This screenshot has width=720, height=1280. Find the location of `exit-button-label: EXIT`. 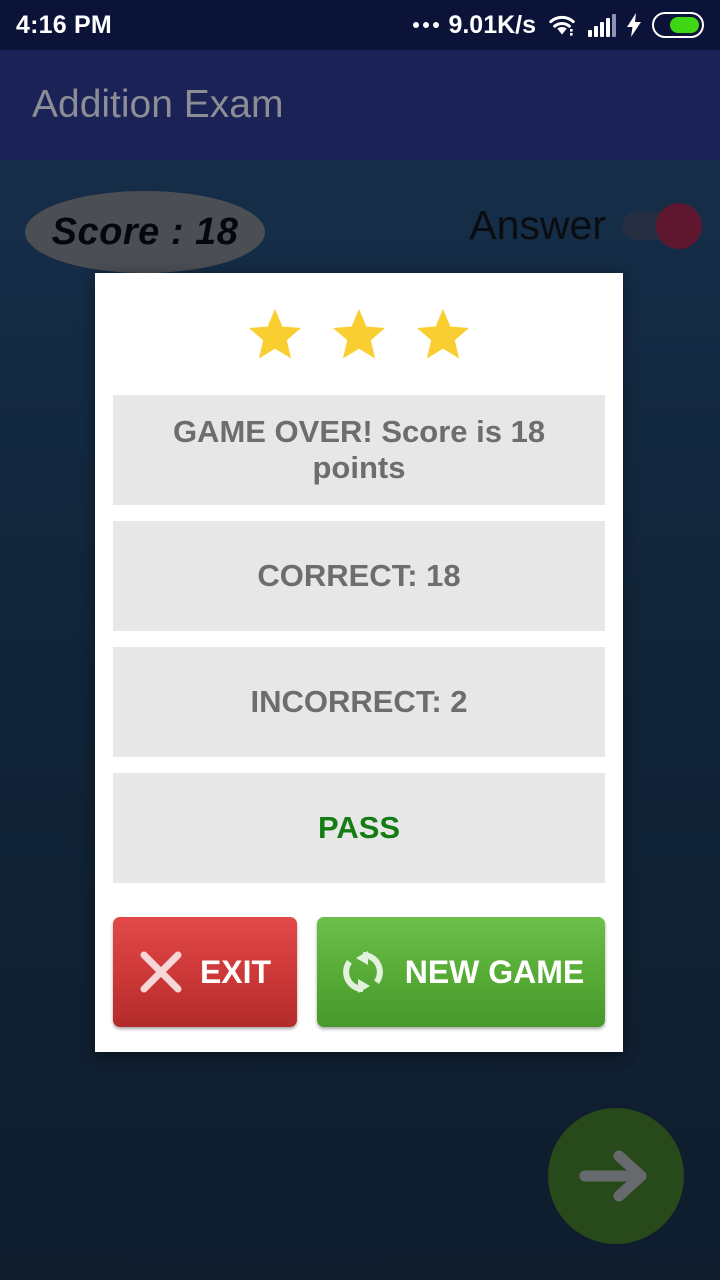

exit-button-label: EXIT is located at coordinates (235, 971).